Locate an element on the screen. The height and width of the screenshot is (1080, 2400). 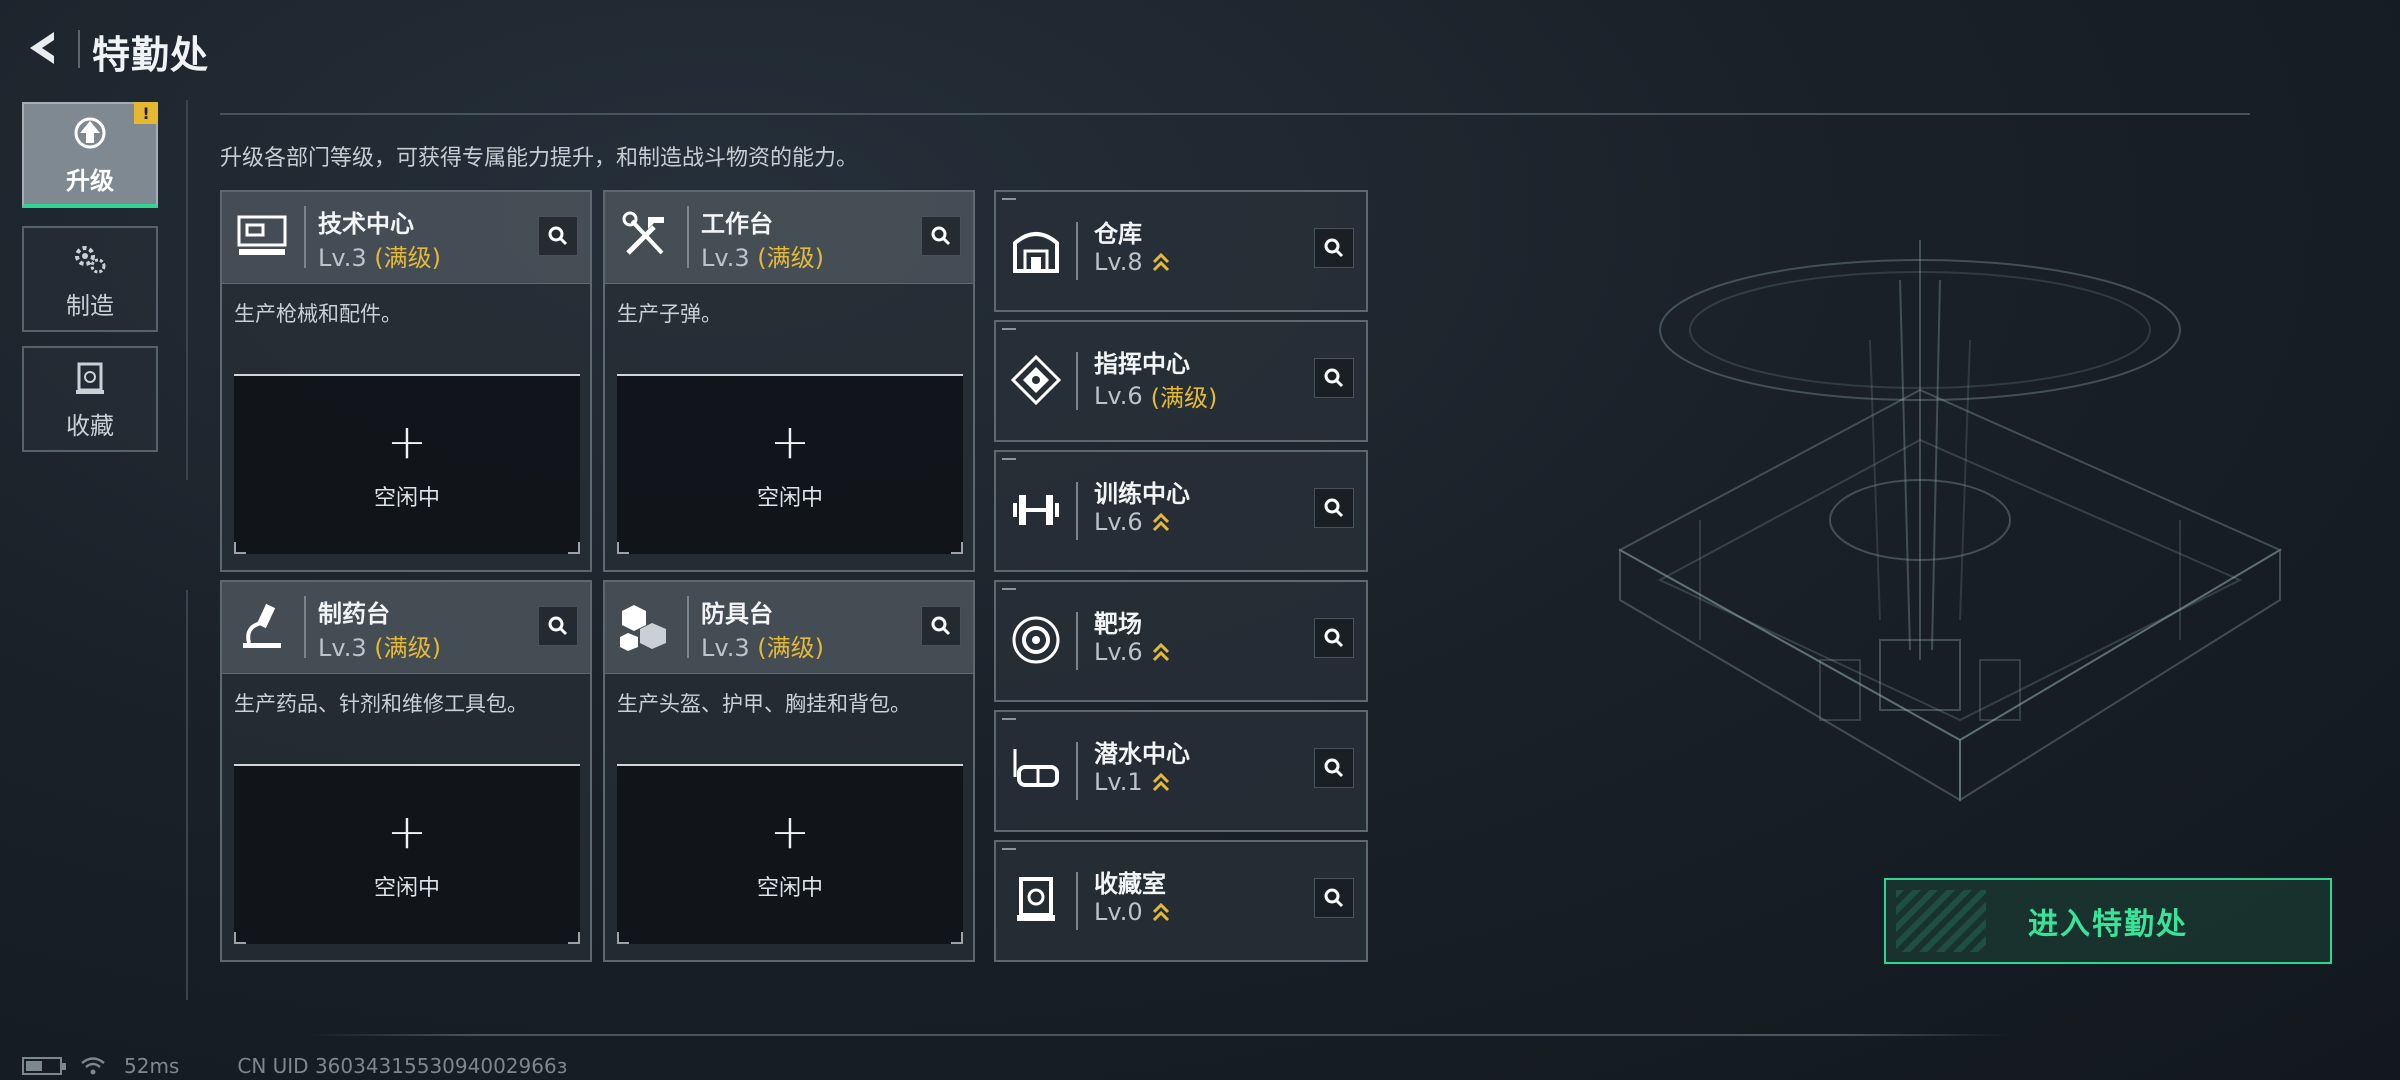
diving-mask-icon is located at coordinates (1036, 770).